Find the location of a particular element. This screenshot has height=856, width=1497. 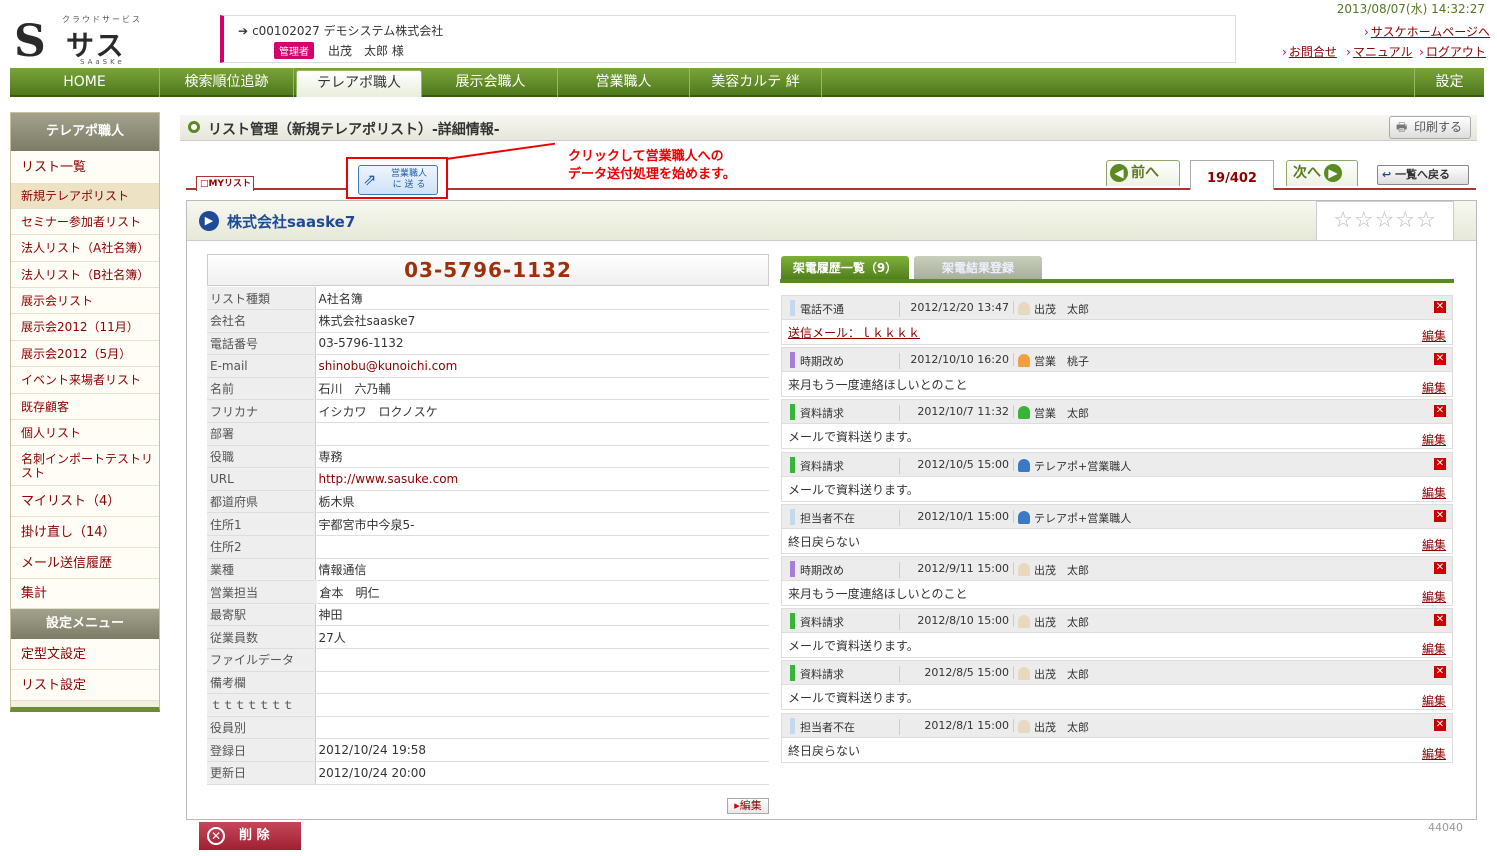

email-link: shinobu@kunoichi.com is located at coordinates (388, 366).